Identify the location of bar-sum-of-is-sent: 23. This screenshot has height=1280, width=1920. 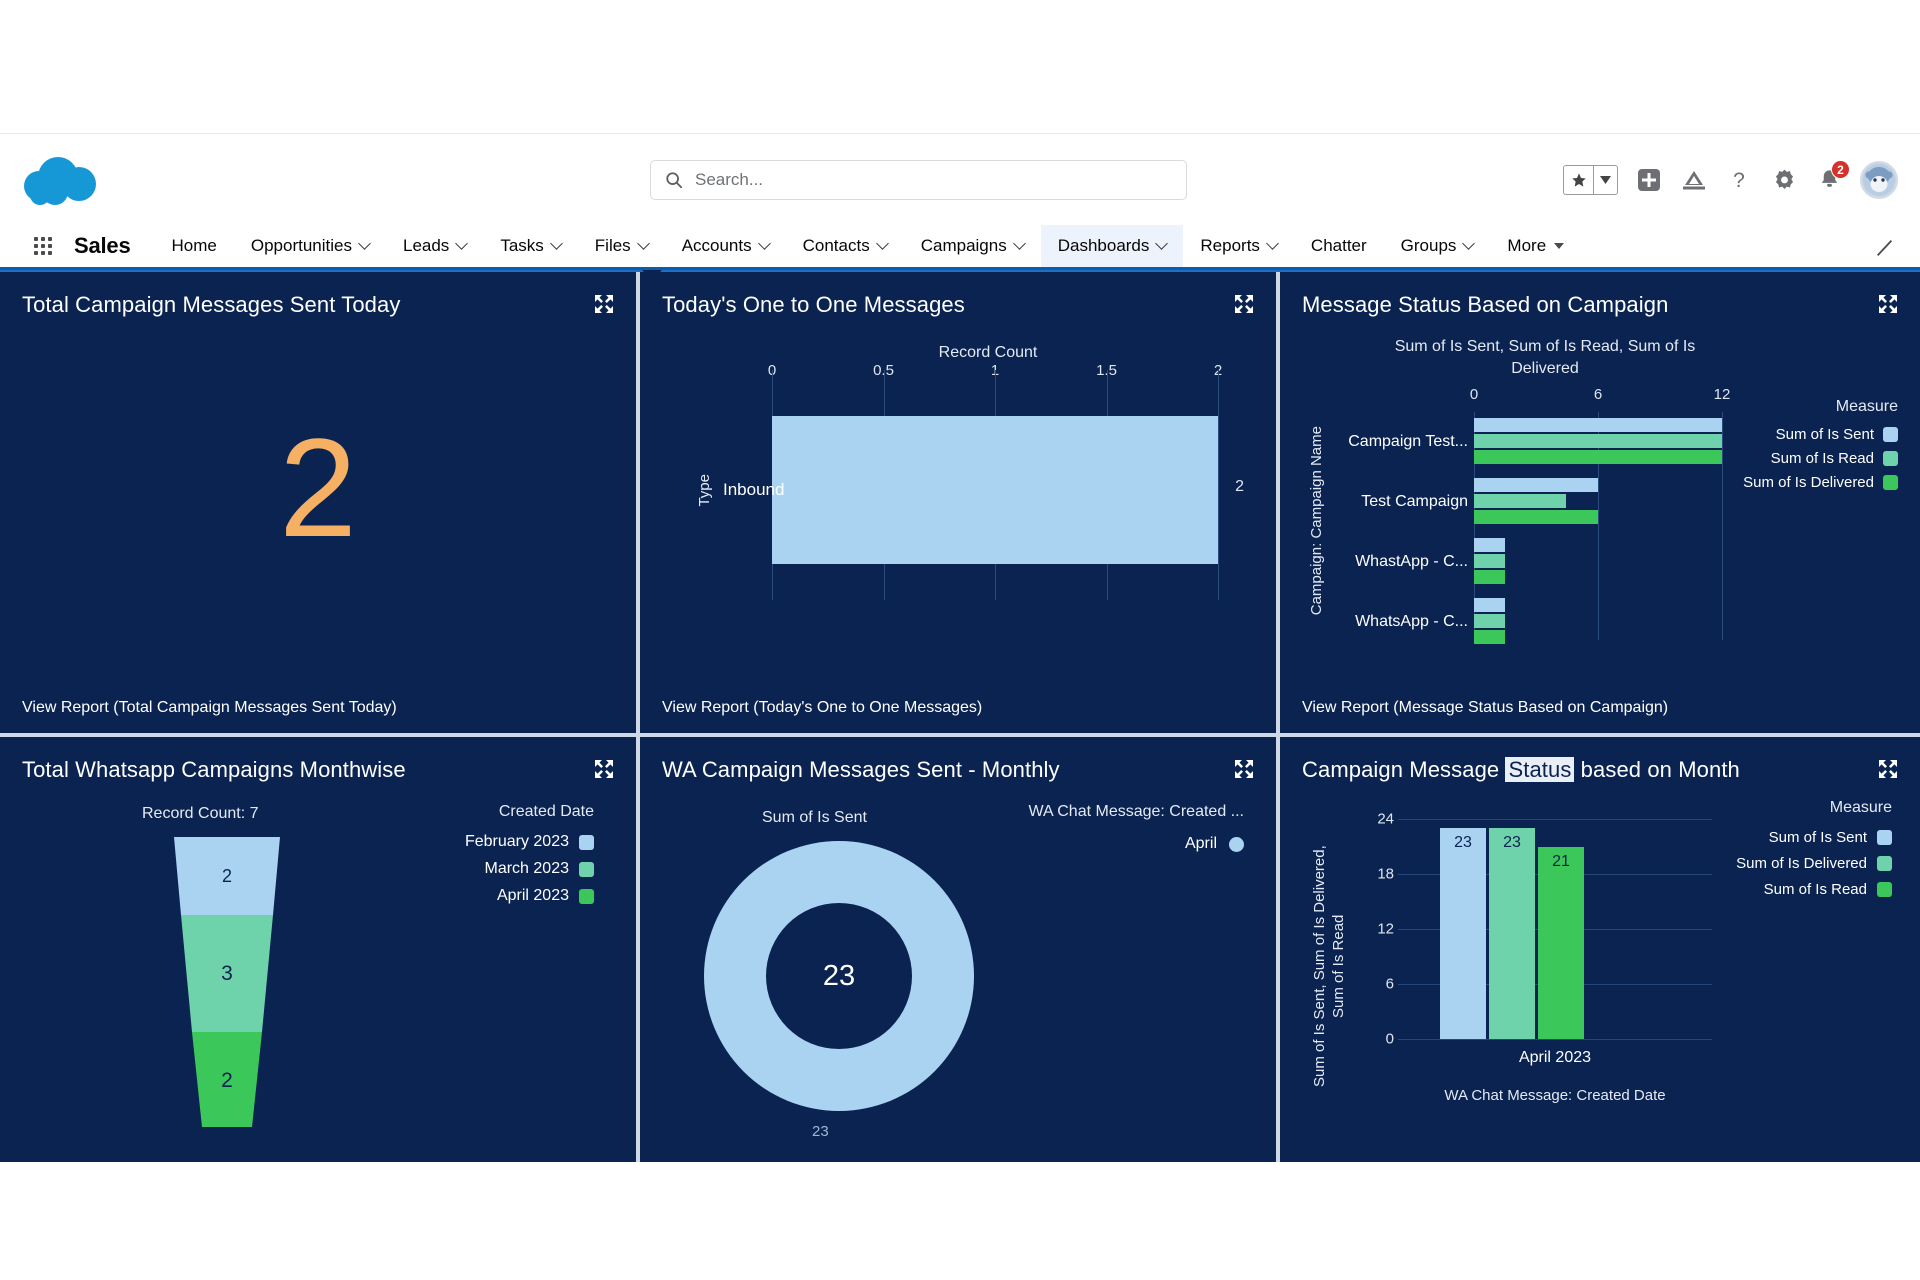
(1463, 933).